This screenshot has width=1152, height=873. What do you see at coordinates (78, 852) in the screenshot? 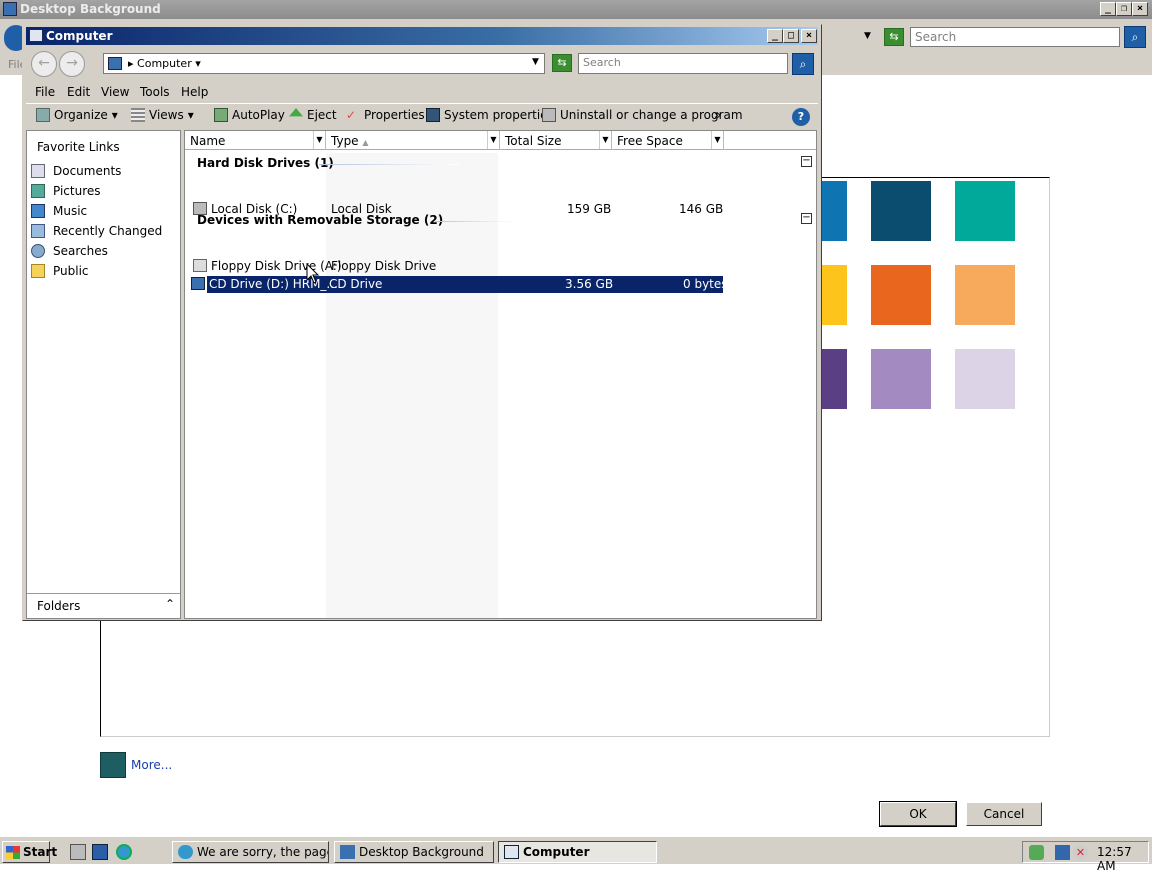
I see `quicklaunch-computer-icon` at bounding box center [78, 852].